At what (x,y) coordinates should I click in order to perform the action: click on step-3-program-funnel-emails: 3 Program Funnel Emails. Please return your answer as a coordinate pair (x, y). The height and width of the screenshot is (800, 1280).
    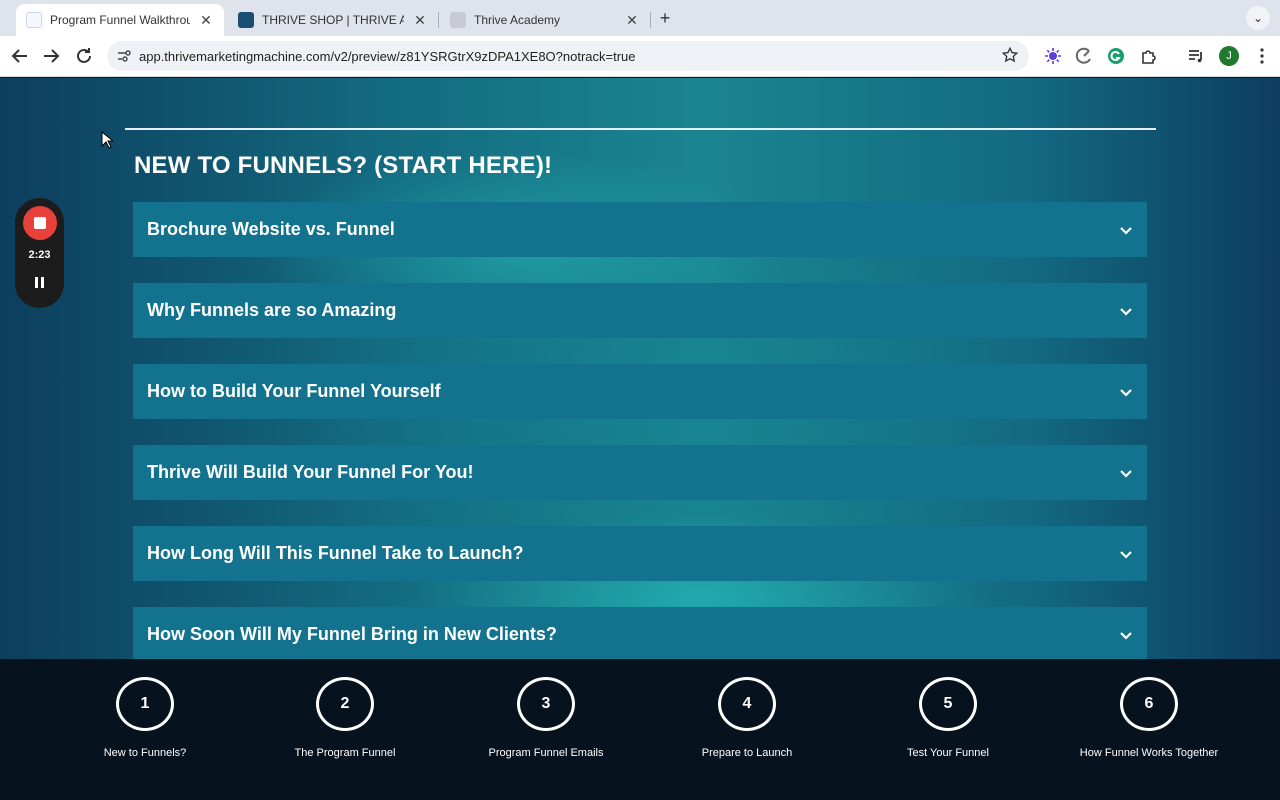
    Looking at the image, I should click on (546, 729).